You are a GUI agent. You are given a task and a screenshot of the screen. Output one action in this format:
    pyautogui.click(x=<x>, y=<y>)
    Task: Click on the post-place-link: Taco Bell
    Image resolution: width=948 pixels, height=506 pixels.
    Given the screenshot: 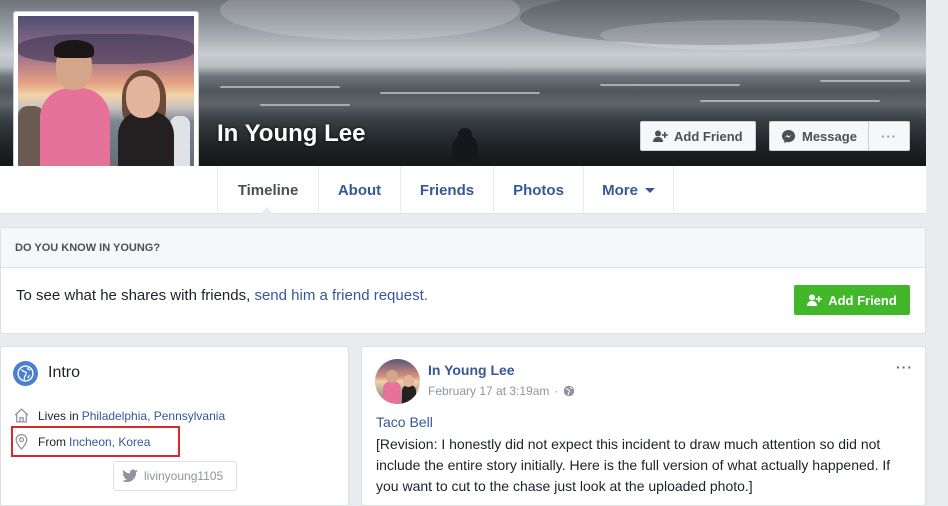 What is the action you would take?
    pyautogui.click(x=404, y=422)
    